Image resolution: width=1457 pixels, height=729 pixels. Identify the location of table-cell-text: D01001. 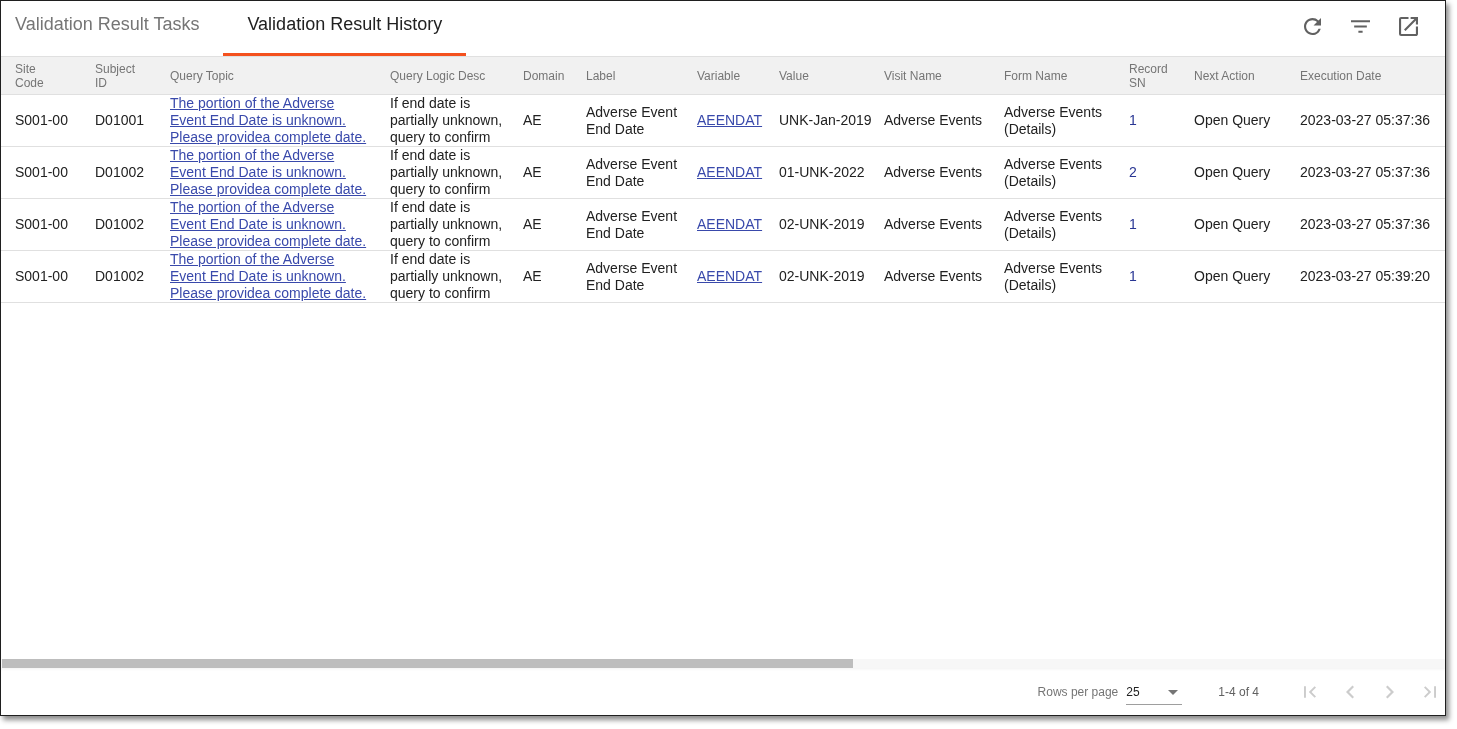
(120, 120).